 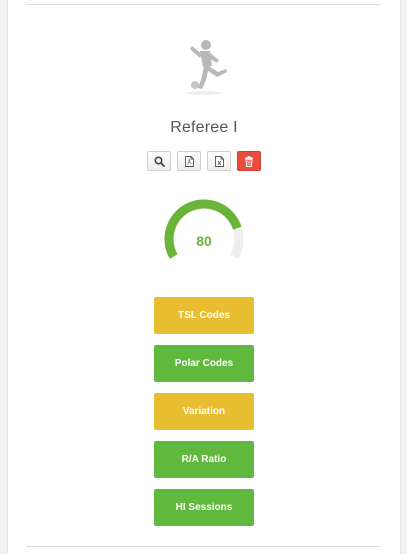 I want to click on referee-name: Referee I, so click(x=204, y=127).